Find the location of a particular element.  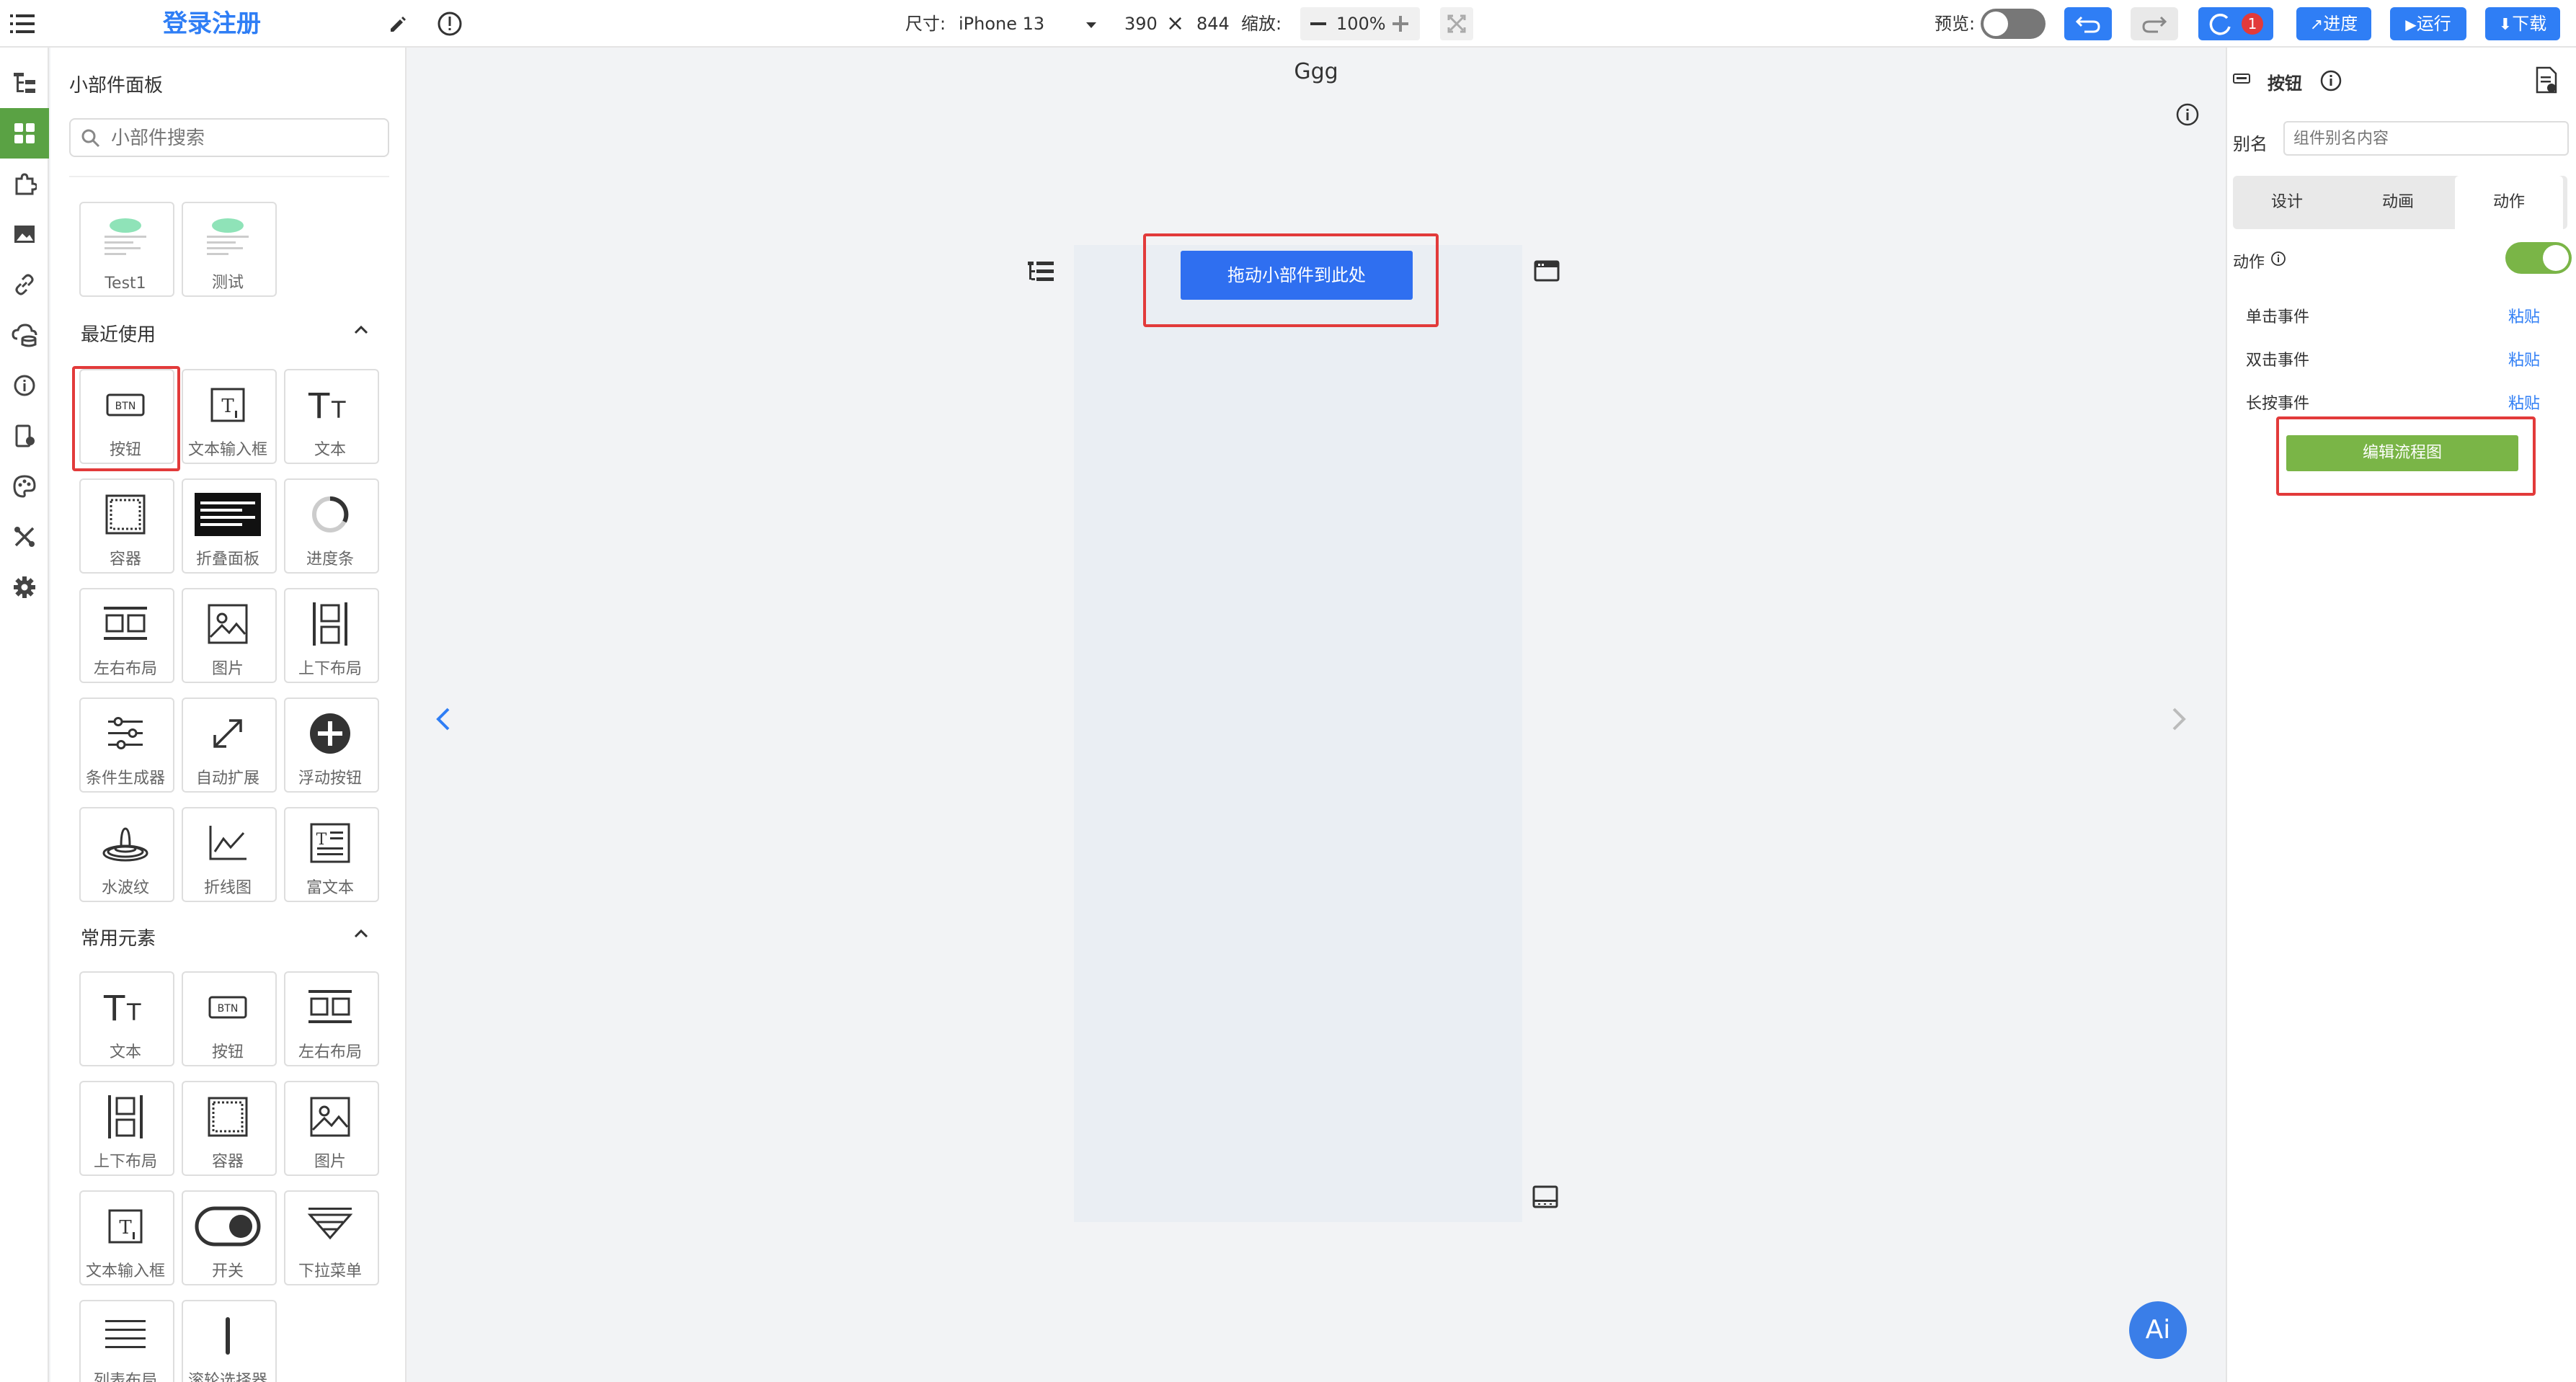

image-icon is located at coordinates (227, 624).